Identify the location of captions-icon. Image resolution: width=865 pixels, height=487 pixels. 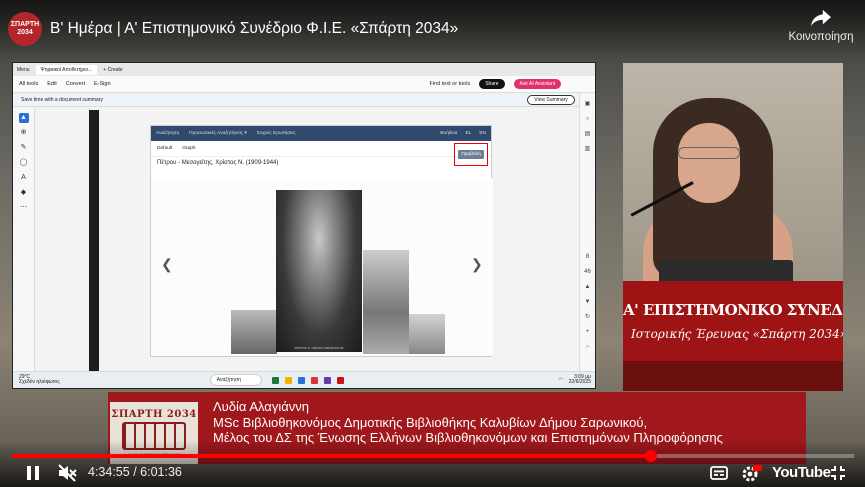
(719, 473).